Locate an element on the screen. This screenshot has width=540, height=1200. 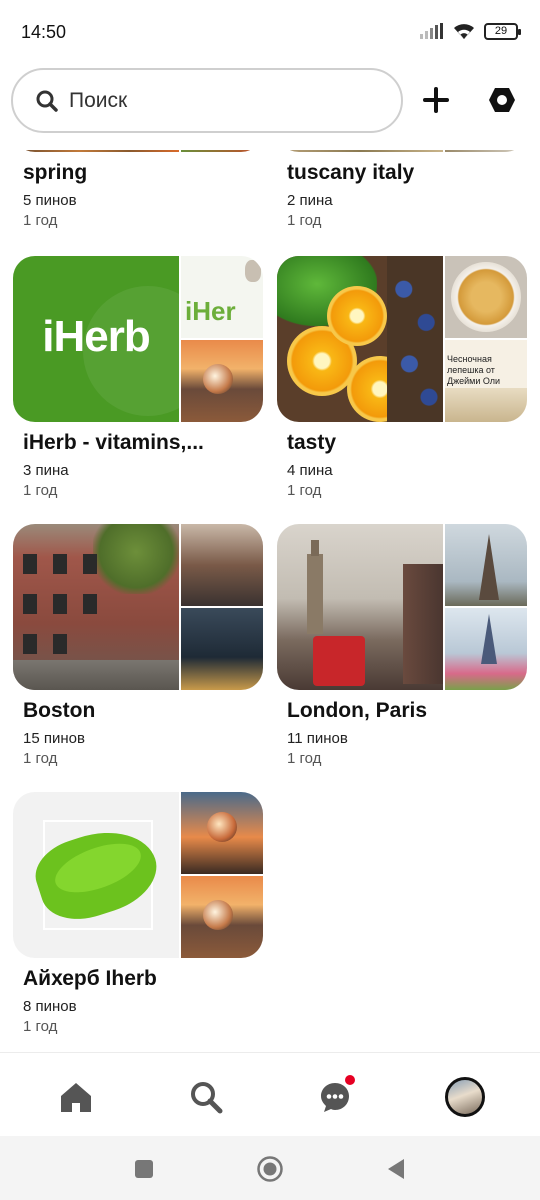
battery-indicator: 29 is located at coordinates (502, 31).